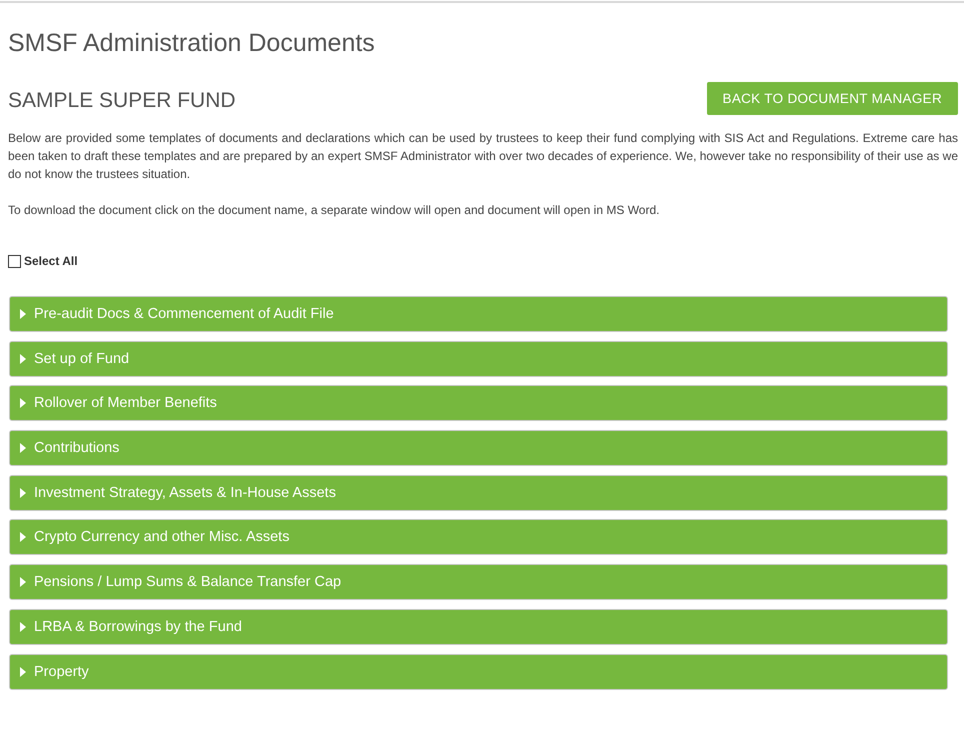  What do you see at coordinates (478, 626) in the screenshot?
I see `section-header: LRBA & Borrowings by the Fund` at bounding box center [478, 626].